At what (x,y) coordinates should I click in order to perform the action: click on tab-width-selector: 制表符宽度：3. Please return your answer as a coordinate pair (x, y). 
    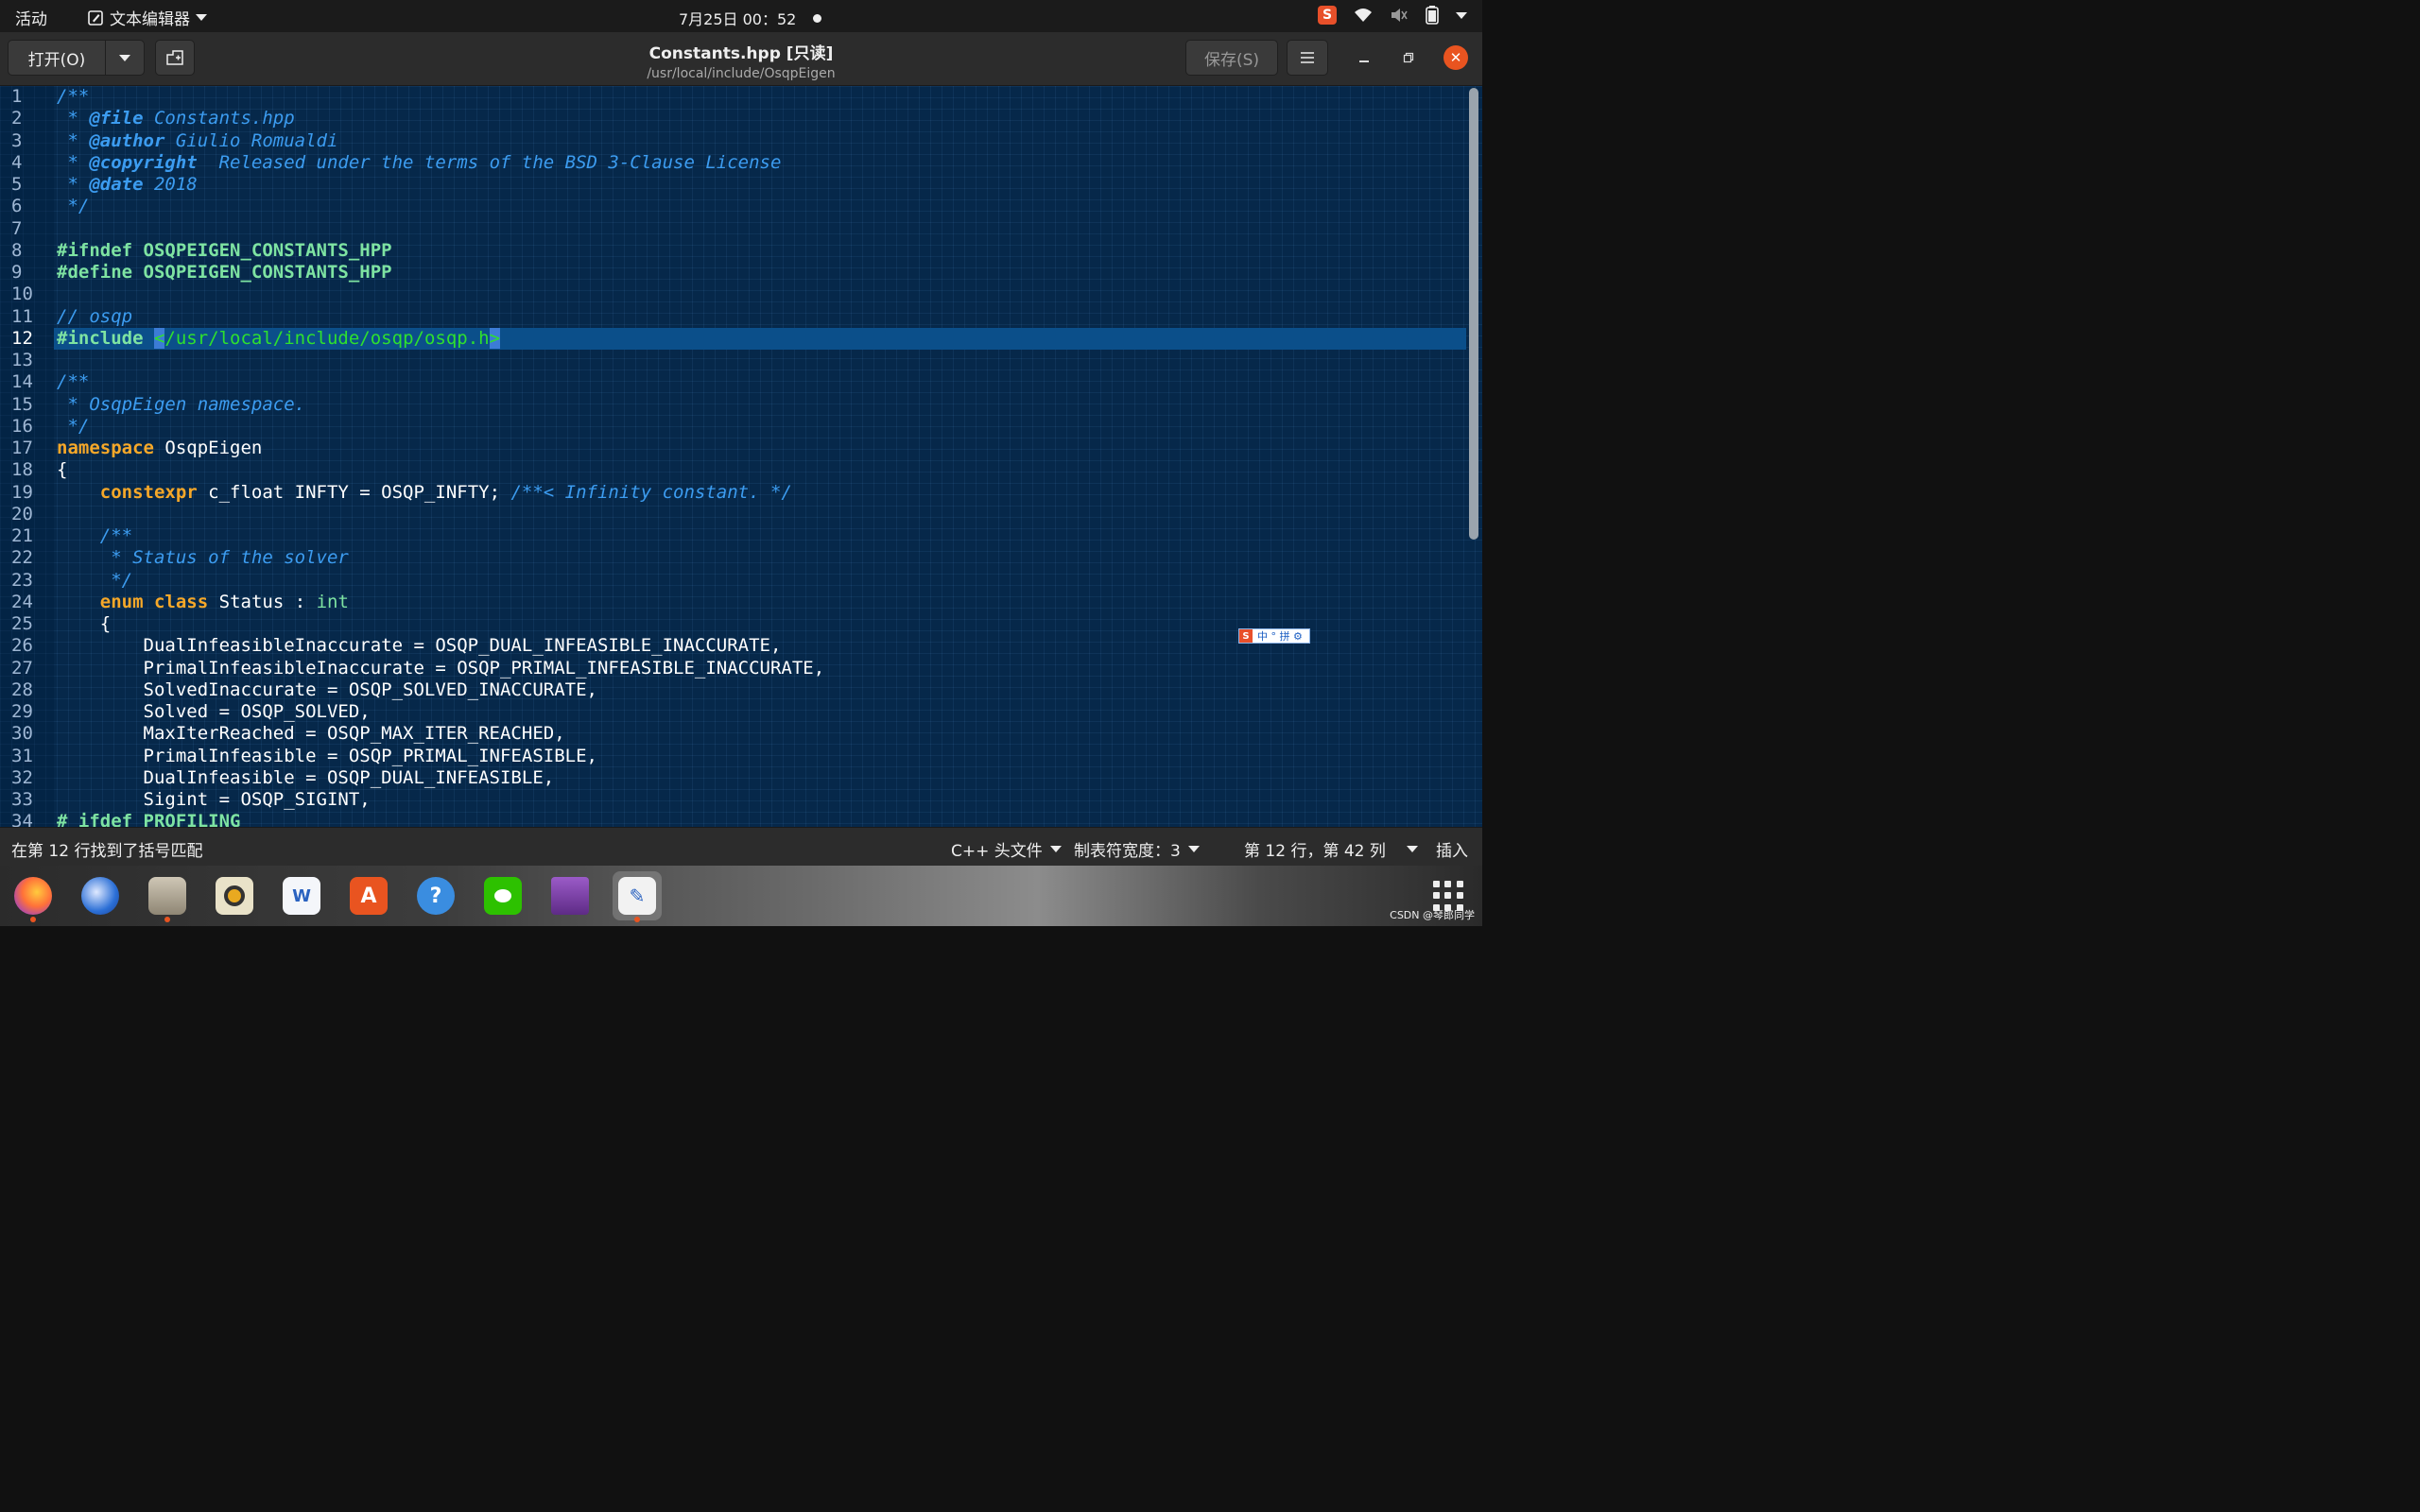
    Looking at the image, I should click on (1137, 849).